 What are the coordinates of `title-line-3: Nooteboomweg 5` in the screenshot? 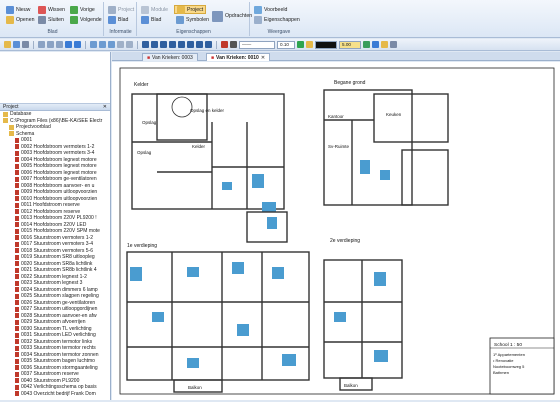 It's located at (509, 366).